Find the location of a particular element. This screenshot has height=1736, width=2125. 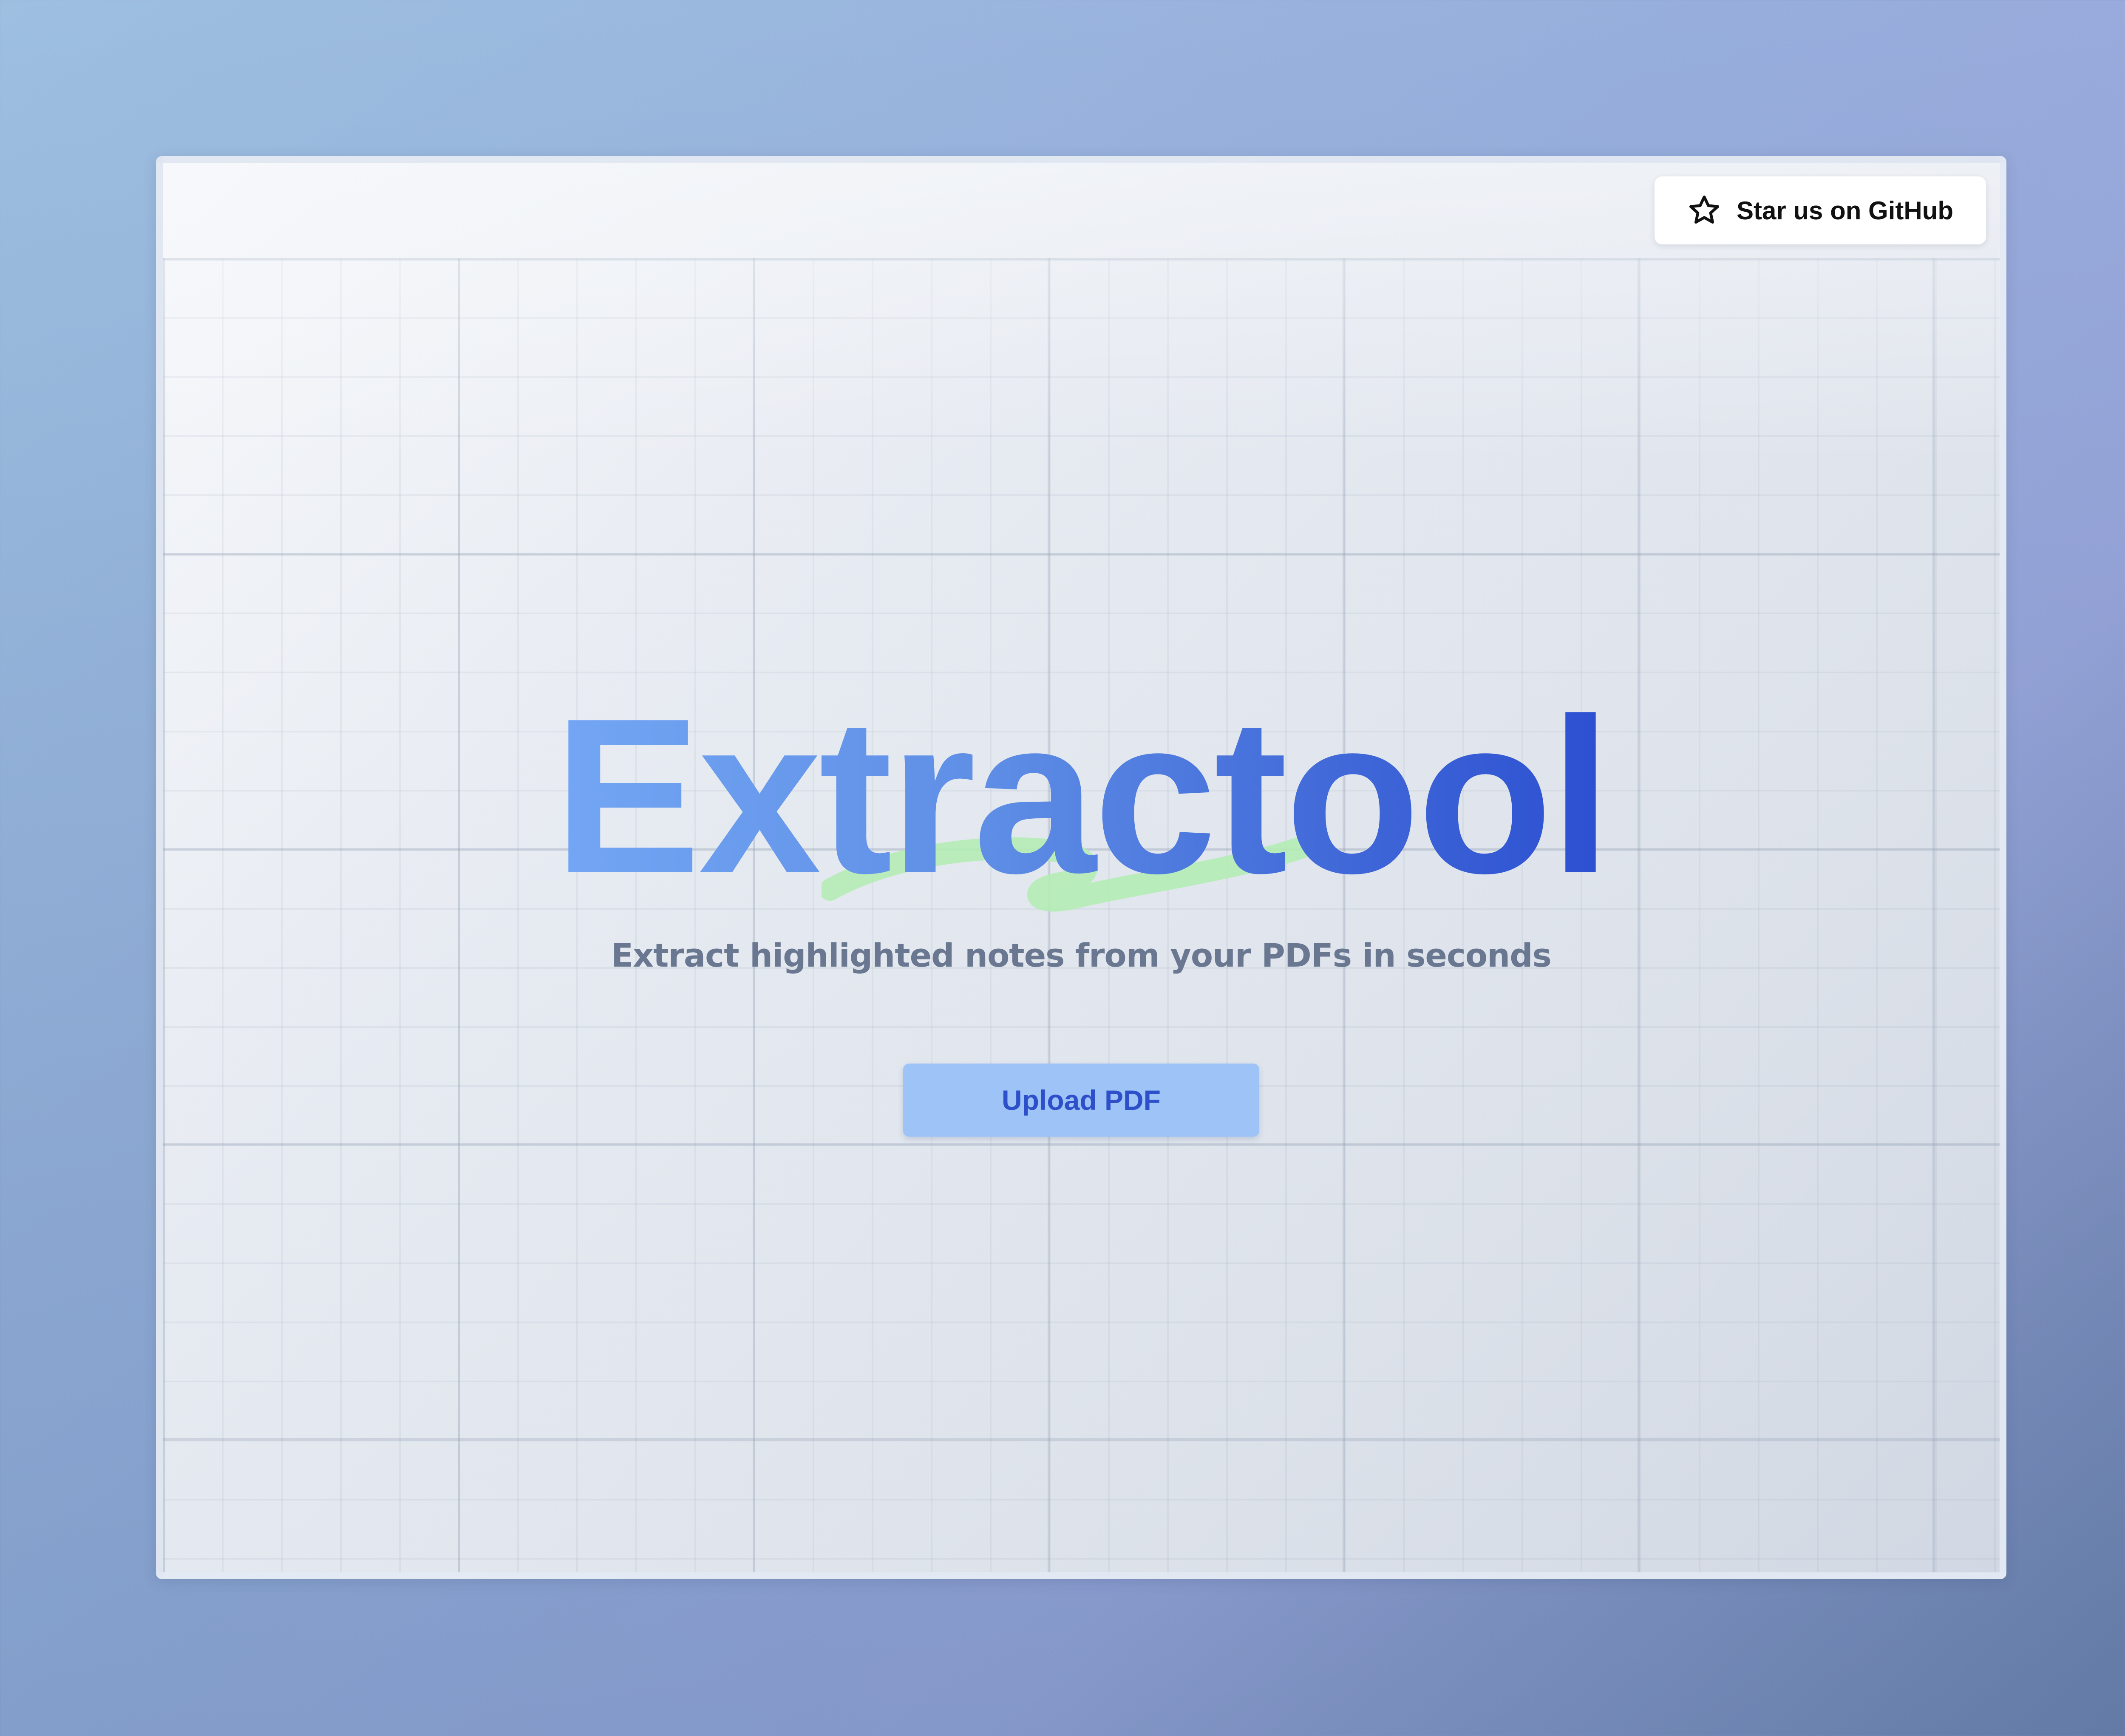

upload-pdf-button: Upload PDF is located at coordinates (1081, 1100).